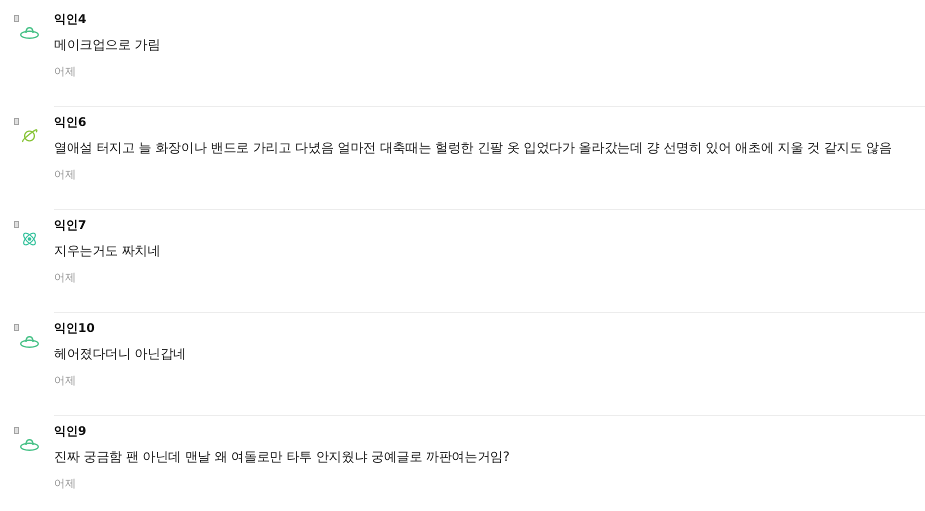  I want to click on planet-icon, so click(29, 136).